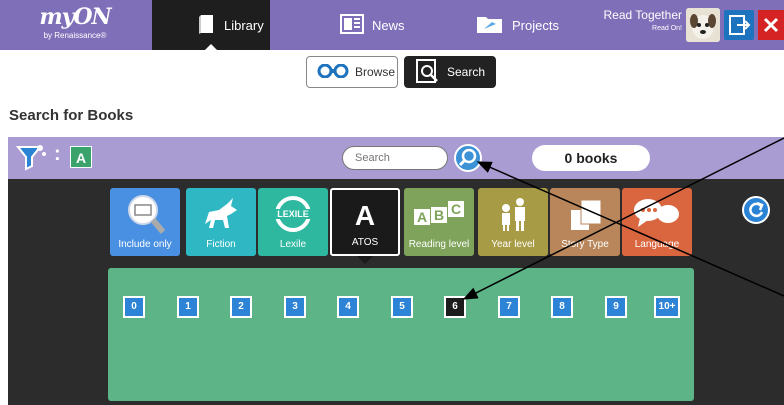  What do you see at coordinates (535, 25) in the screenshot?
I see `nav-tab-label: Projects` at bounding box center [535, 25].